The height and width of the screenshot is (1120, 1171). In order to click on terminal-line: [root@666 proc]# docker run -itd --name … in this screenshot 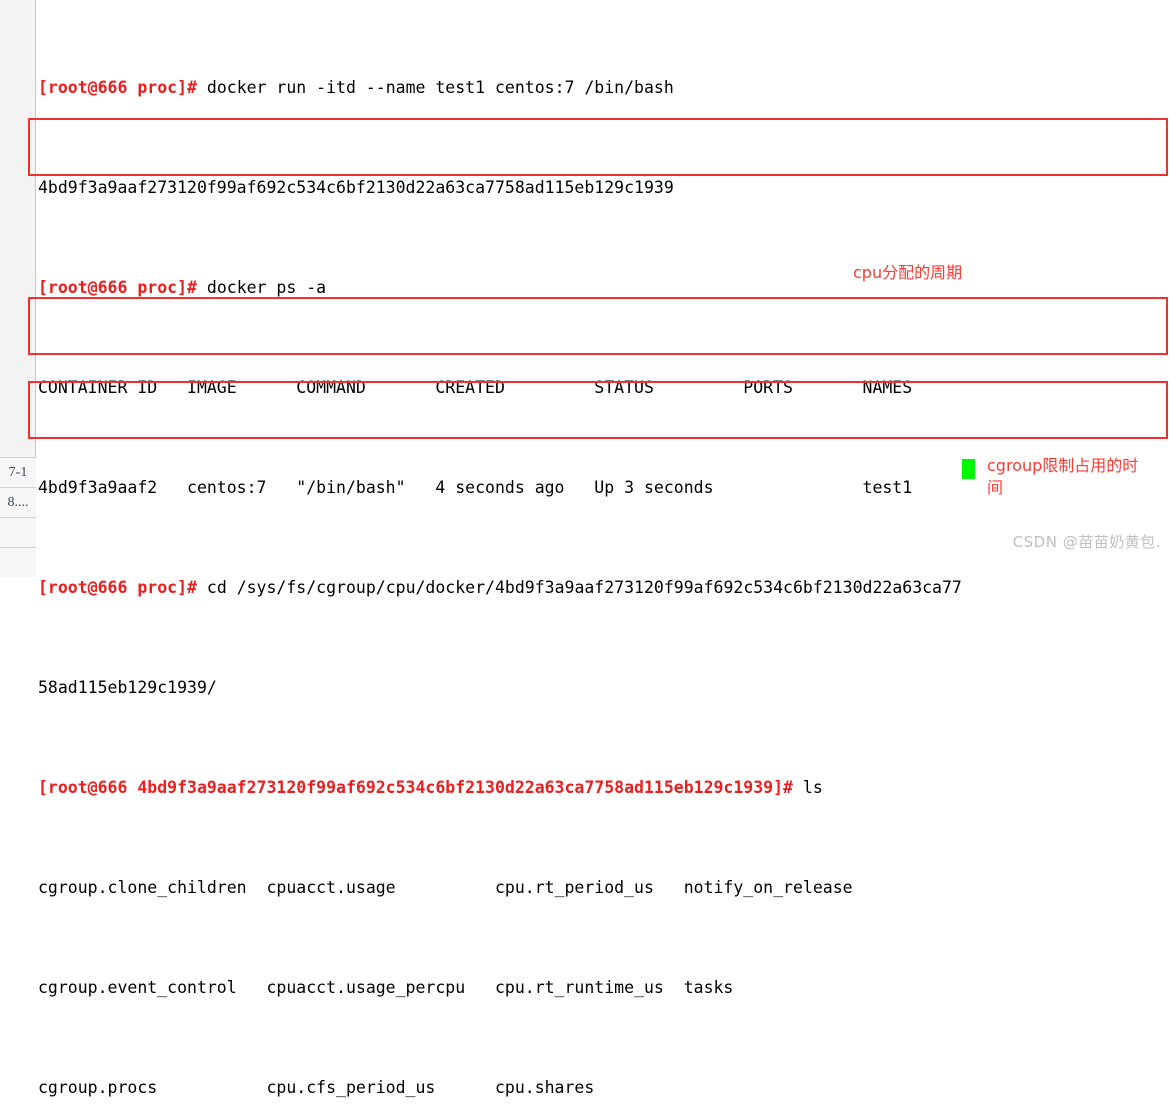, I will do `click(604, 87)`.